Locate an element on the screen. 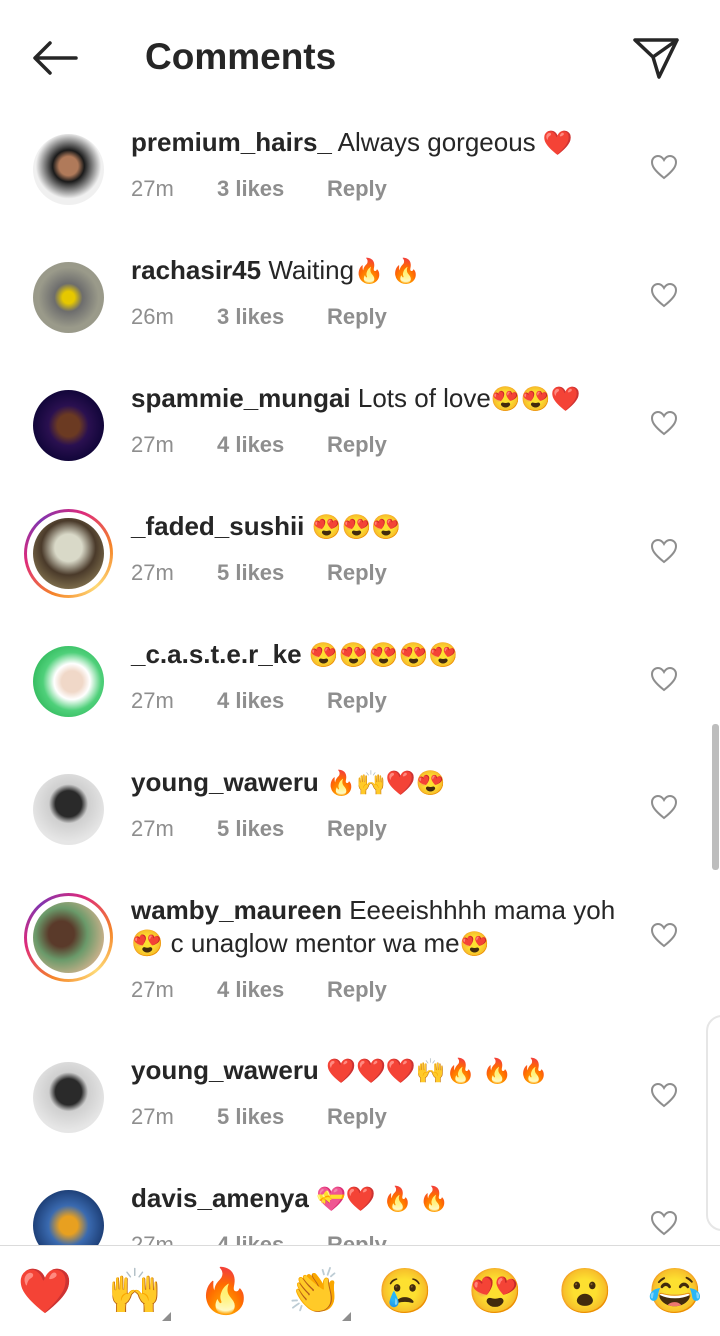  share-button is located at coordinates (656, 58).